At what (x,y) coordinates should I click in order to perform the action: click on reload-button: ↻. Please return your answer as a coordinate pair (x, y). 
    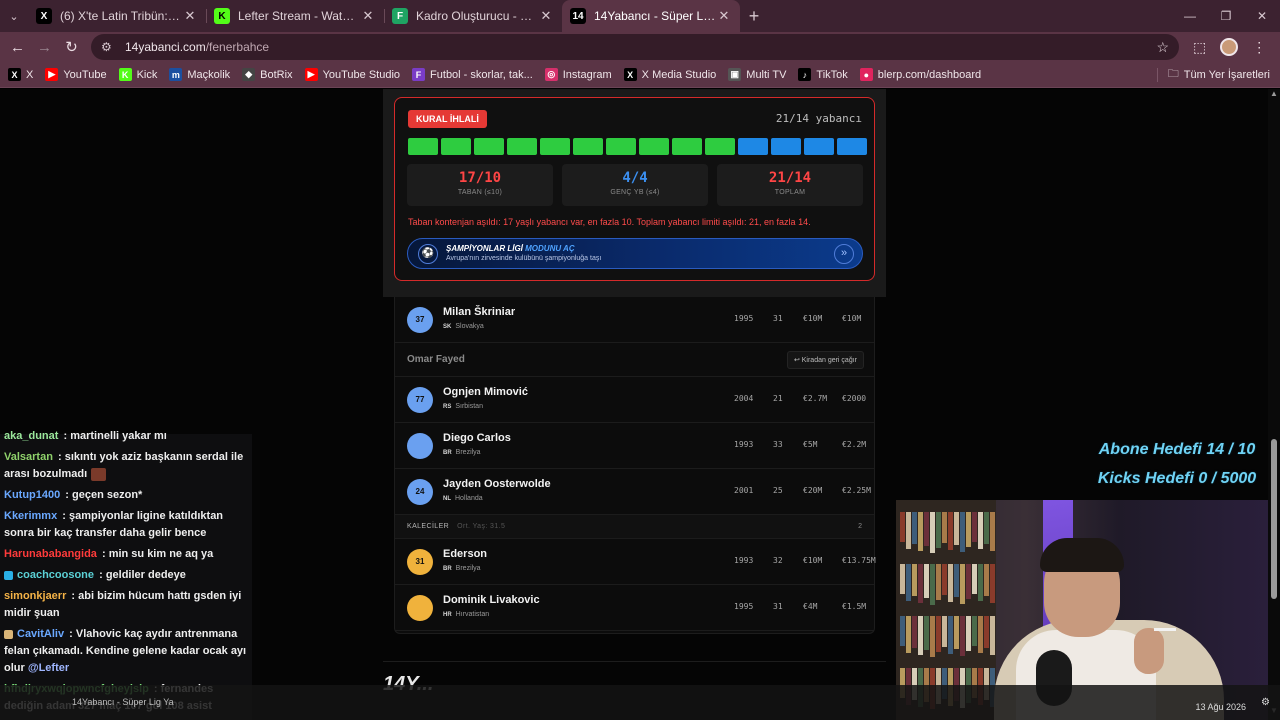
    Looking at the image, I should click on (71, 47).